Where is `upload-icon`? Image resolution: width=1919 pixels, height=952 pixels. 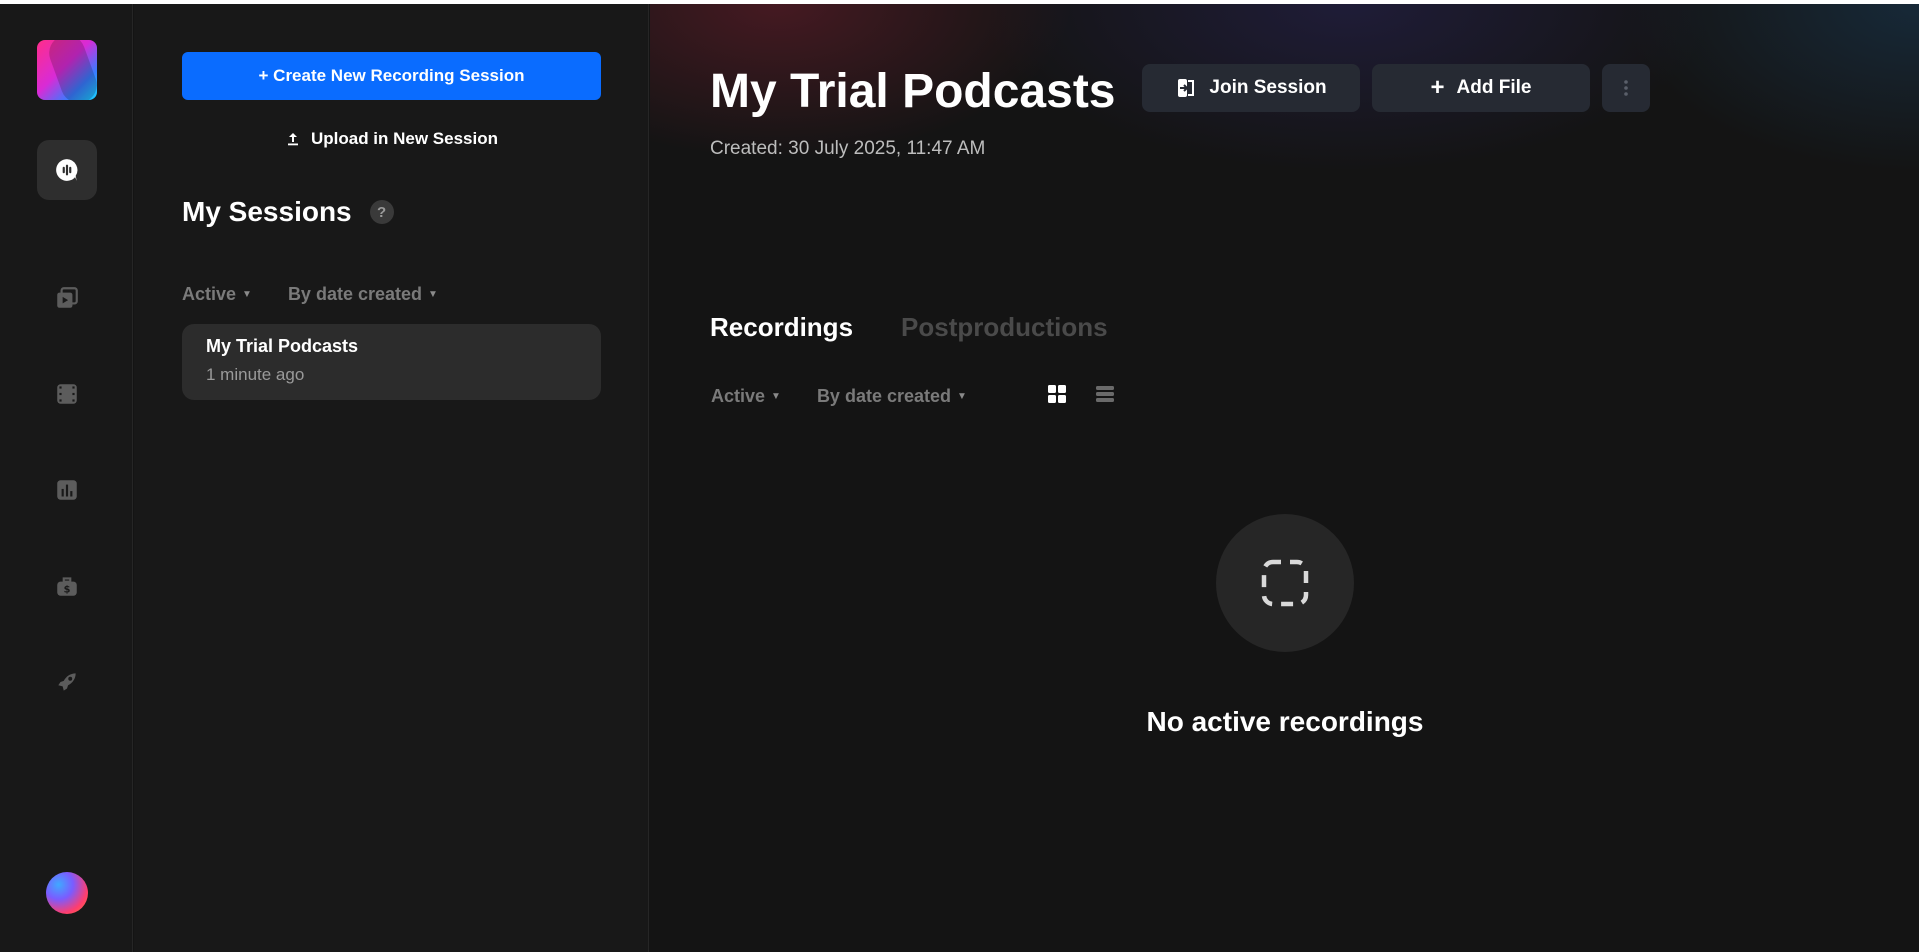
upload-icon is located at coordinates (292, 139).